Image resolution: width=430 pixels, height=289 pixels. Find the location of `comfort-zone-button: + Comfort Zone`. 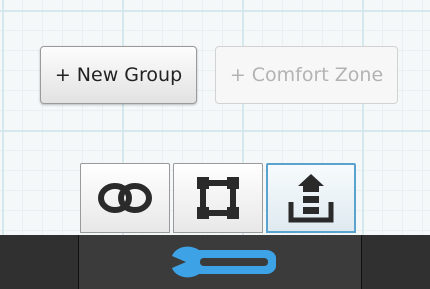

comfort-zone-button: + Comfort Zone is located at coordinates (306, 75).